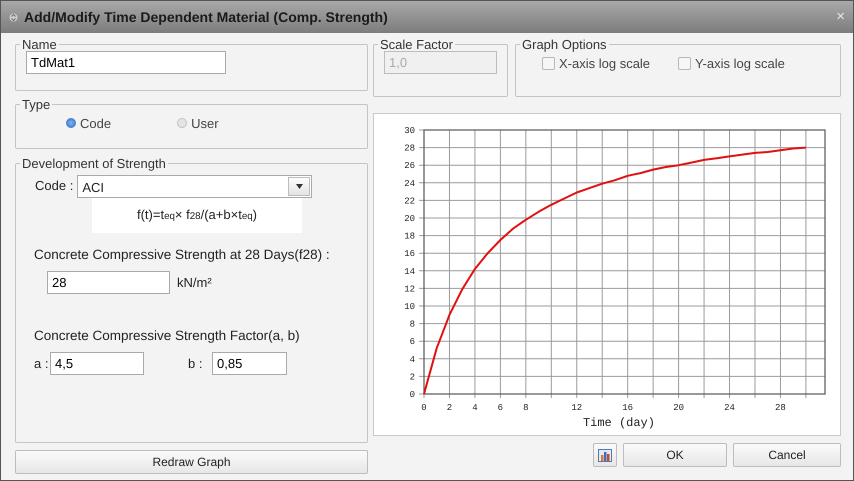 The height and width of the screenshot is (481, 854). I want to click on checkbox-option: X-axis log scale, so click(596, 64).